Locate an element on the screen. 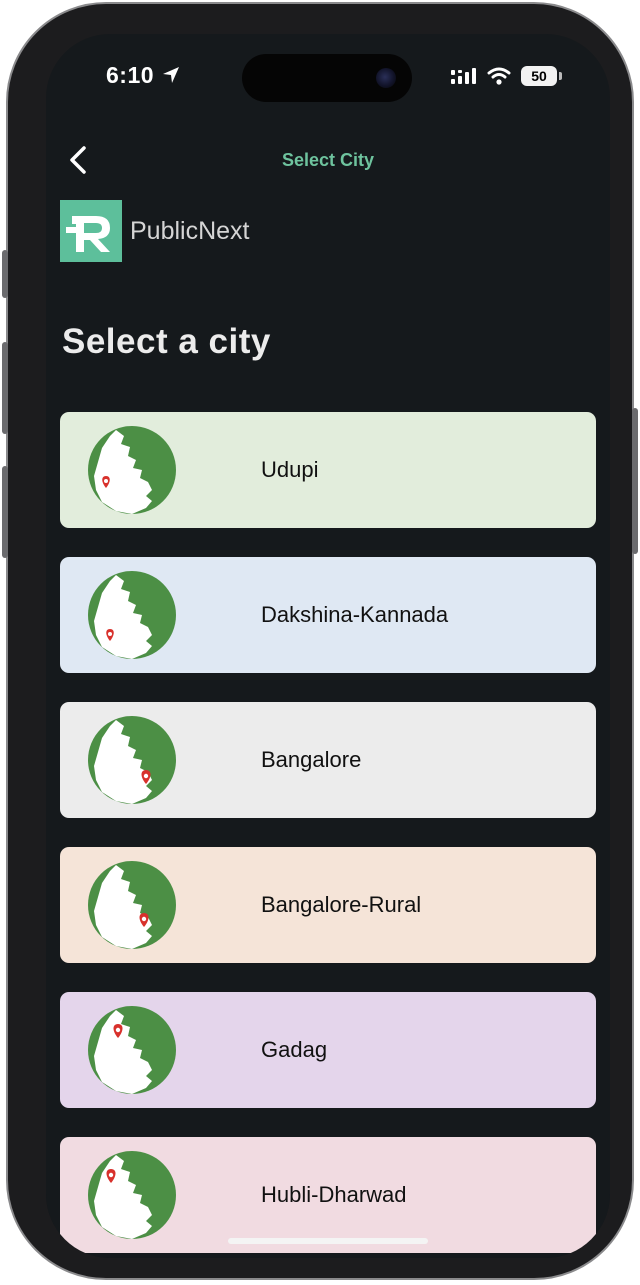  location-arrow-icon is located at coordinates (170, 75).